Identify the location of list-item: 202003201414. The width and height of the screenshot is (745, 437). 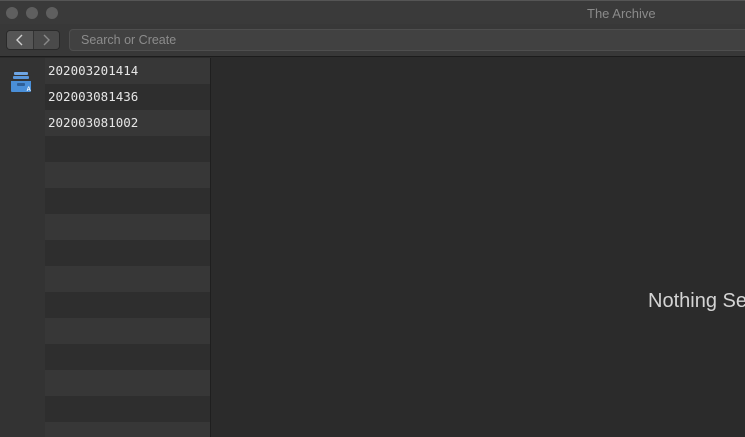
(127, 71).